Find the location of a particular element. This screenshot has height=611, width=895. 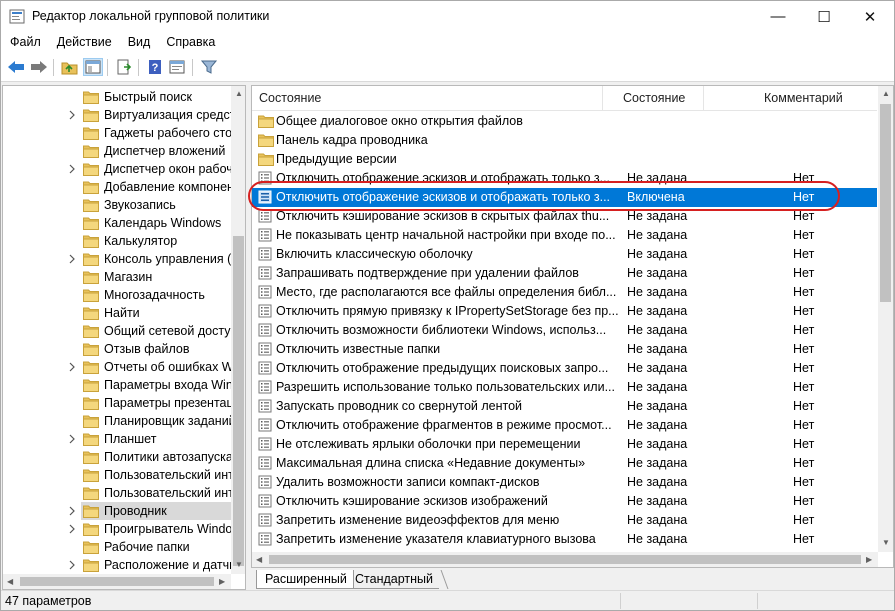

tree-item: Расположение и датчики is located at coordinates (118, 565).